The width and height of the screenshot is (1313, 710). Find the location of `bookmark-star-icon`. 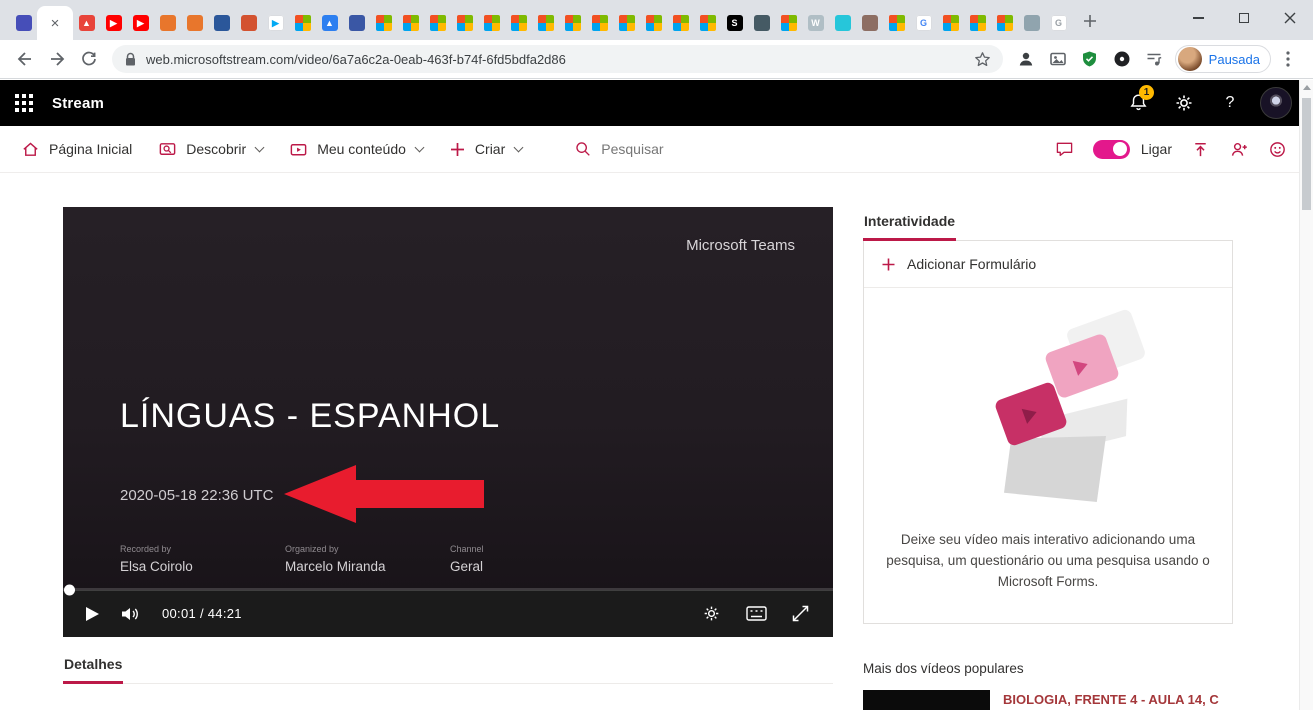

bookmark-star-icon is located at coordinates (982, 59).